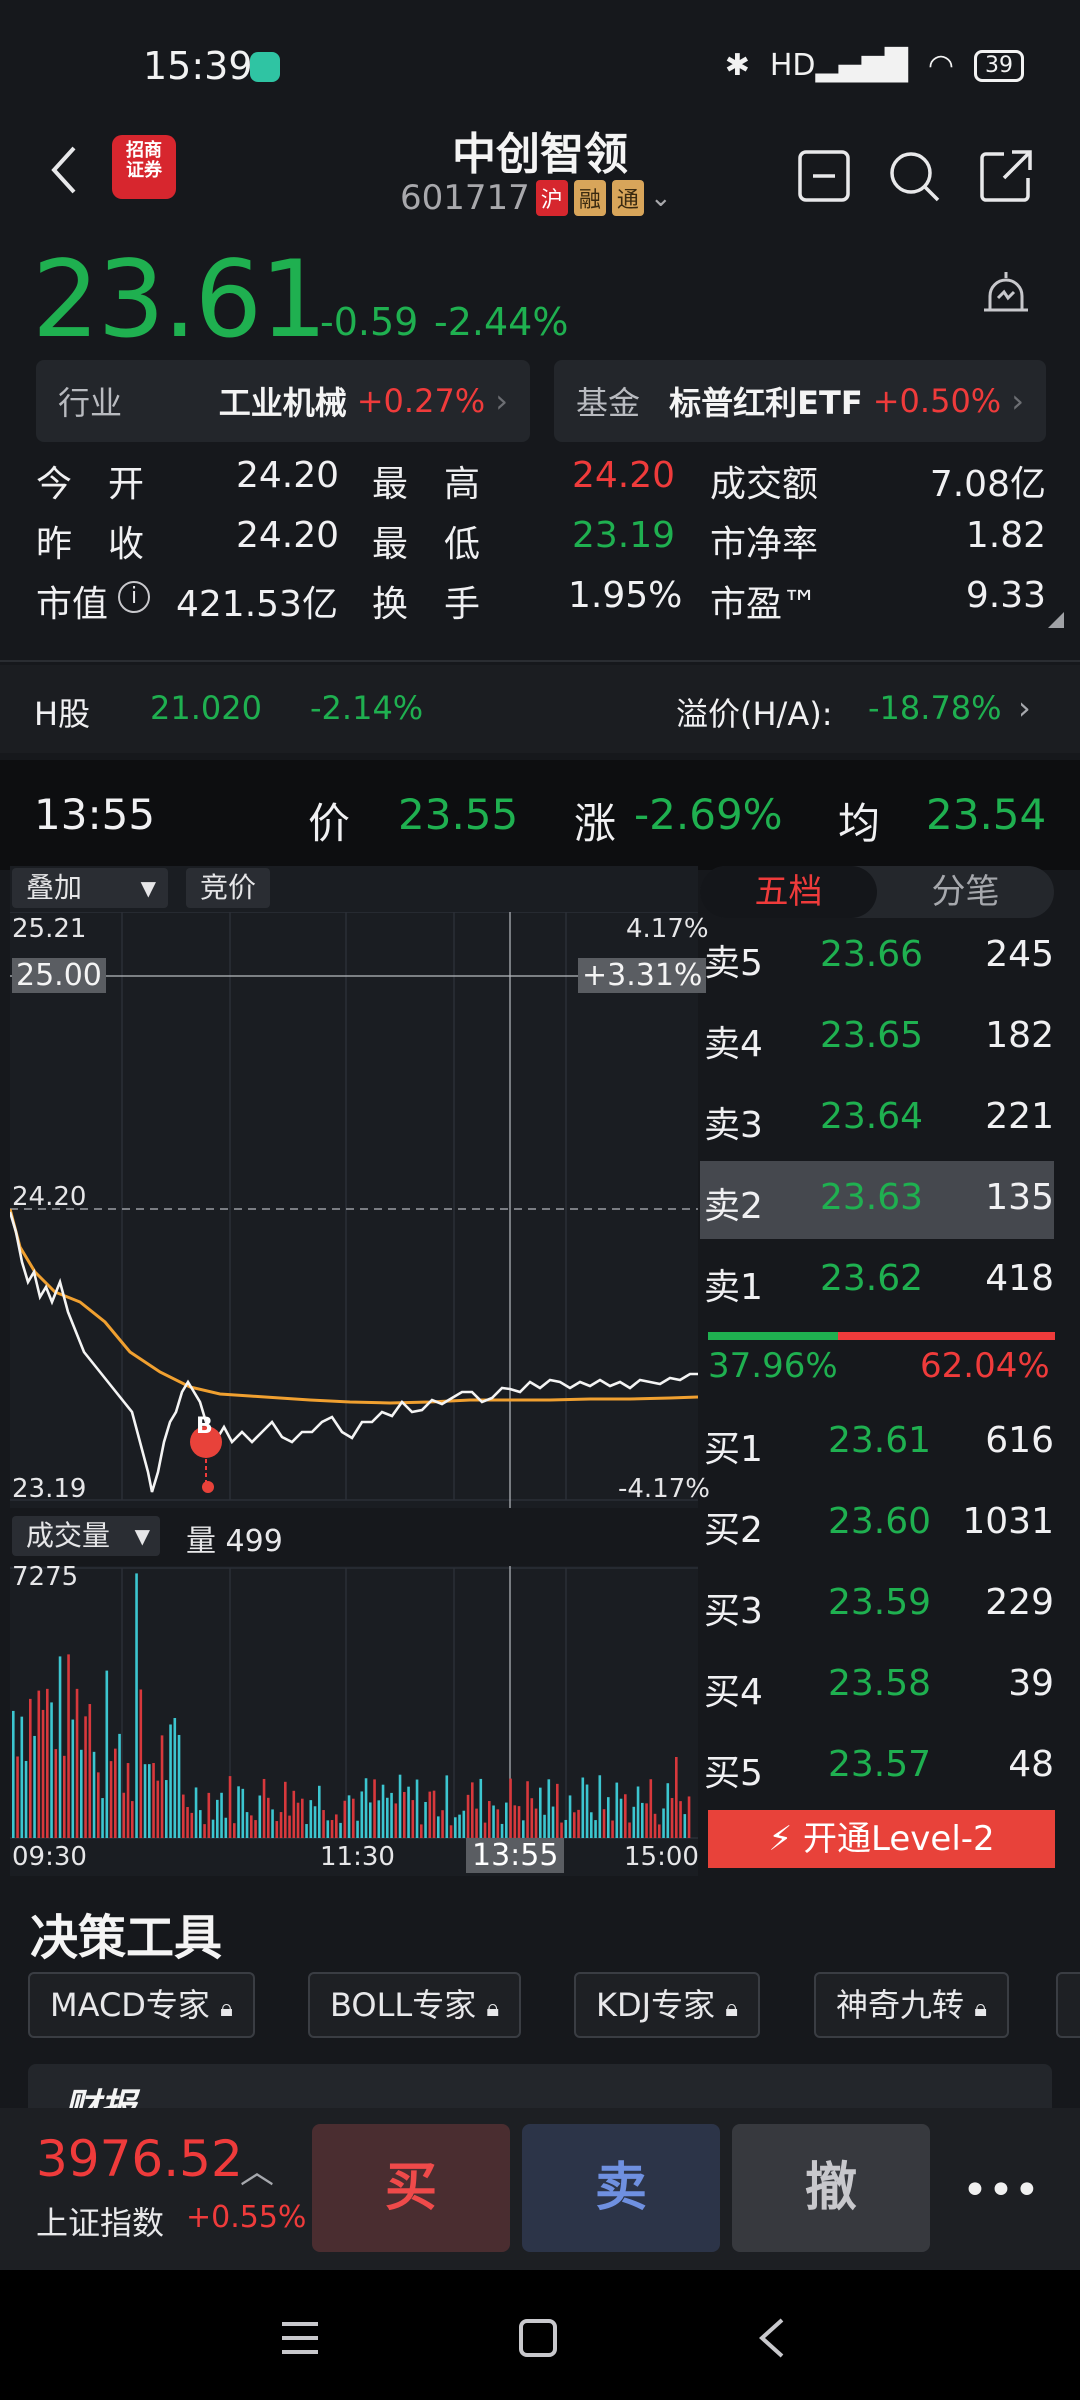  Describe the element at coordinates (86, 1536) in the screenshot. I see `volume-dropdown: 成交量 ▼` at that location.